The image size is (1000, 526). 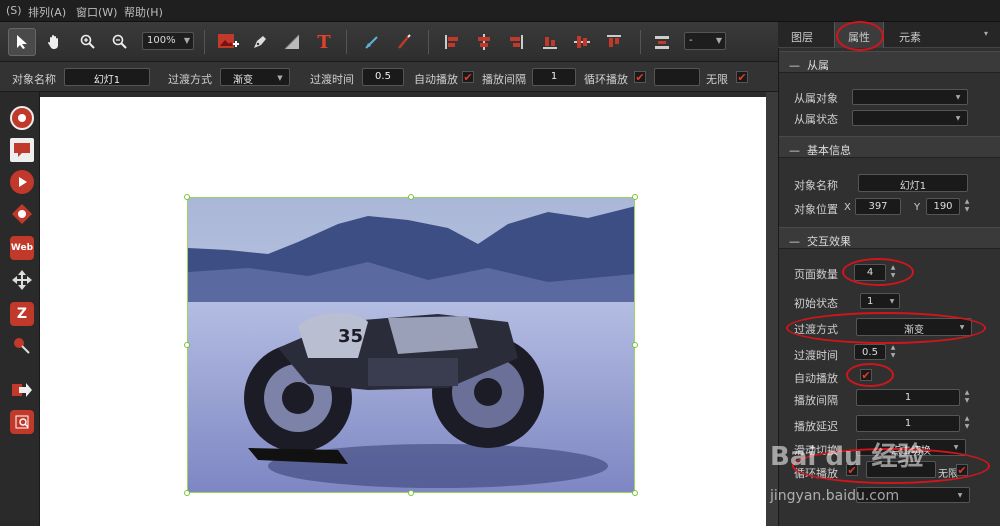 I want to click on object-name-input: 幻灯1, so click(x=107, y=77).